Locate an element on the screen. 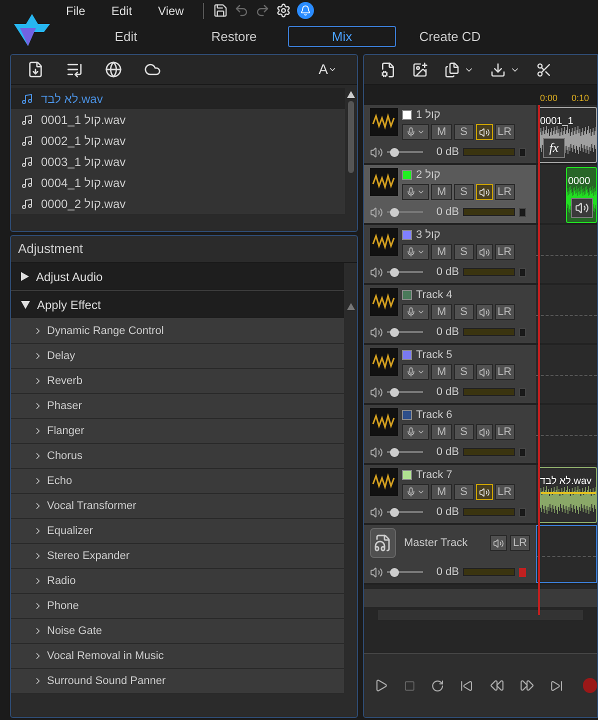 This screenshot has width=598, height=720. font-size-button: A is located at coordinates (327, 69).